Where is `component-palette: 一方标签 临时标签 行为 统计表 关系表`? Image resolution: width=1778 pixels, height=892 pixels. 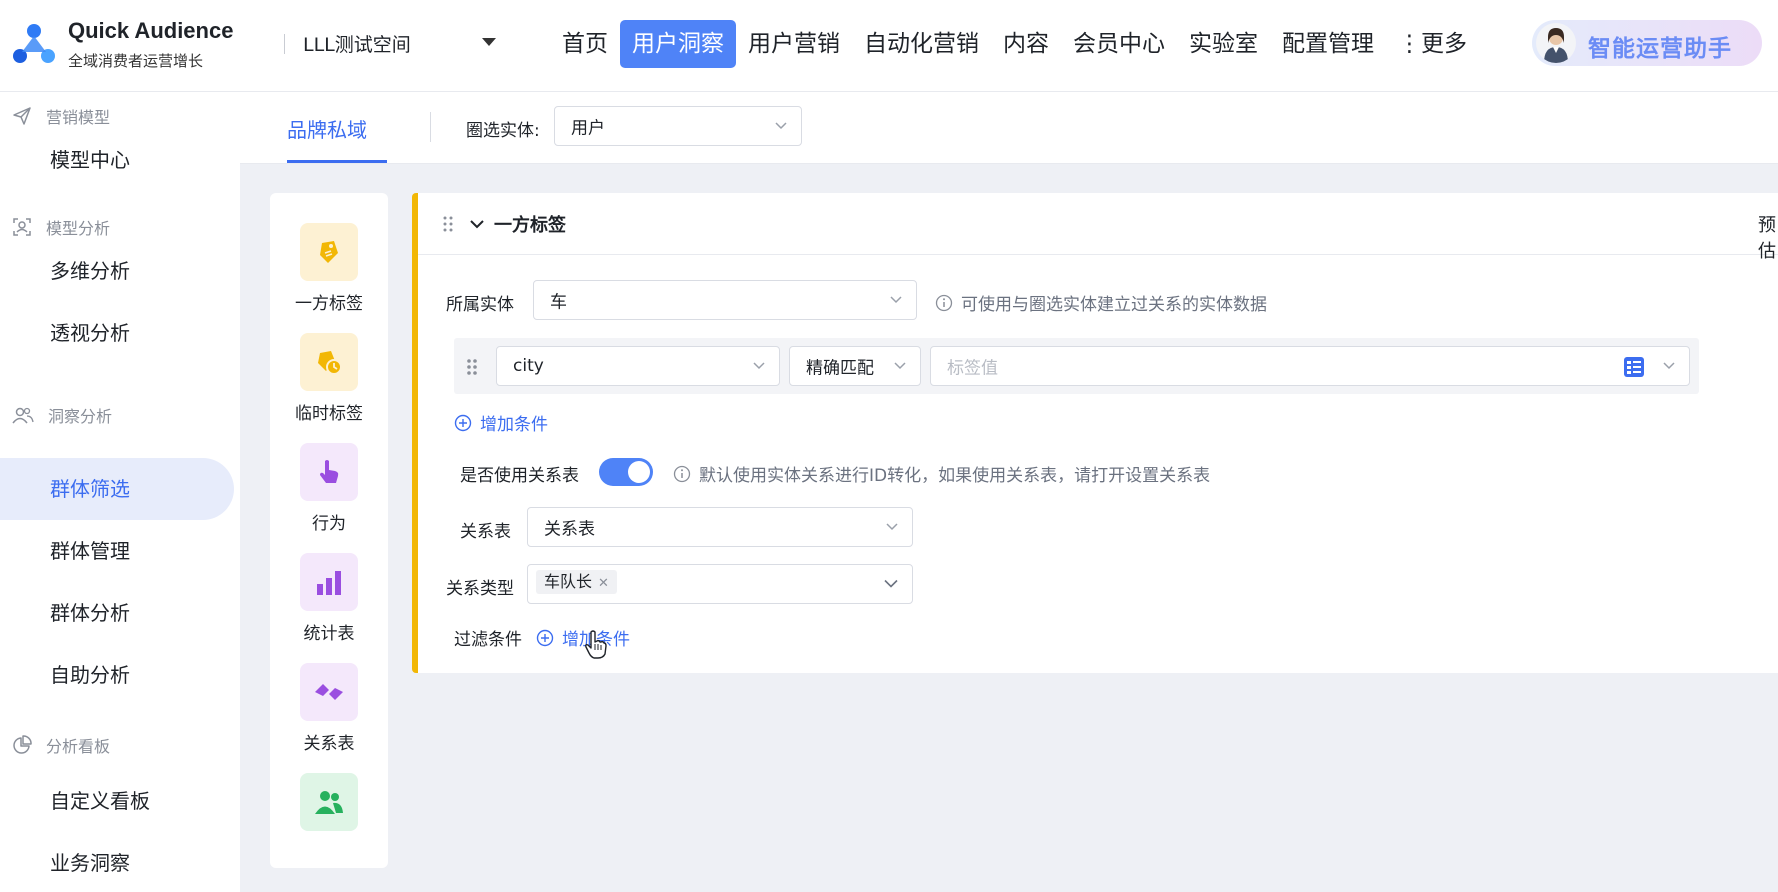
component-palette: 一方标签 临时标签 行为 统计表 关系表 is located at coordinates (329, 530).